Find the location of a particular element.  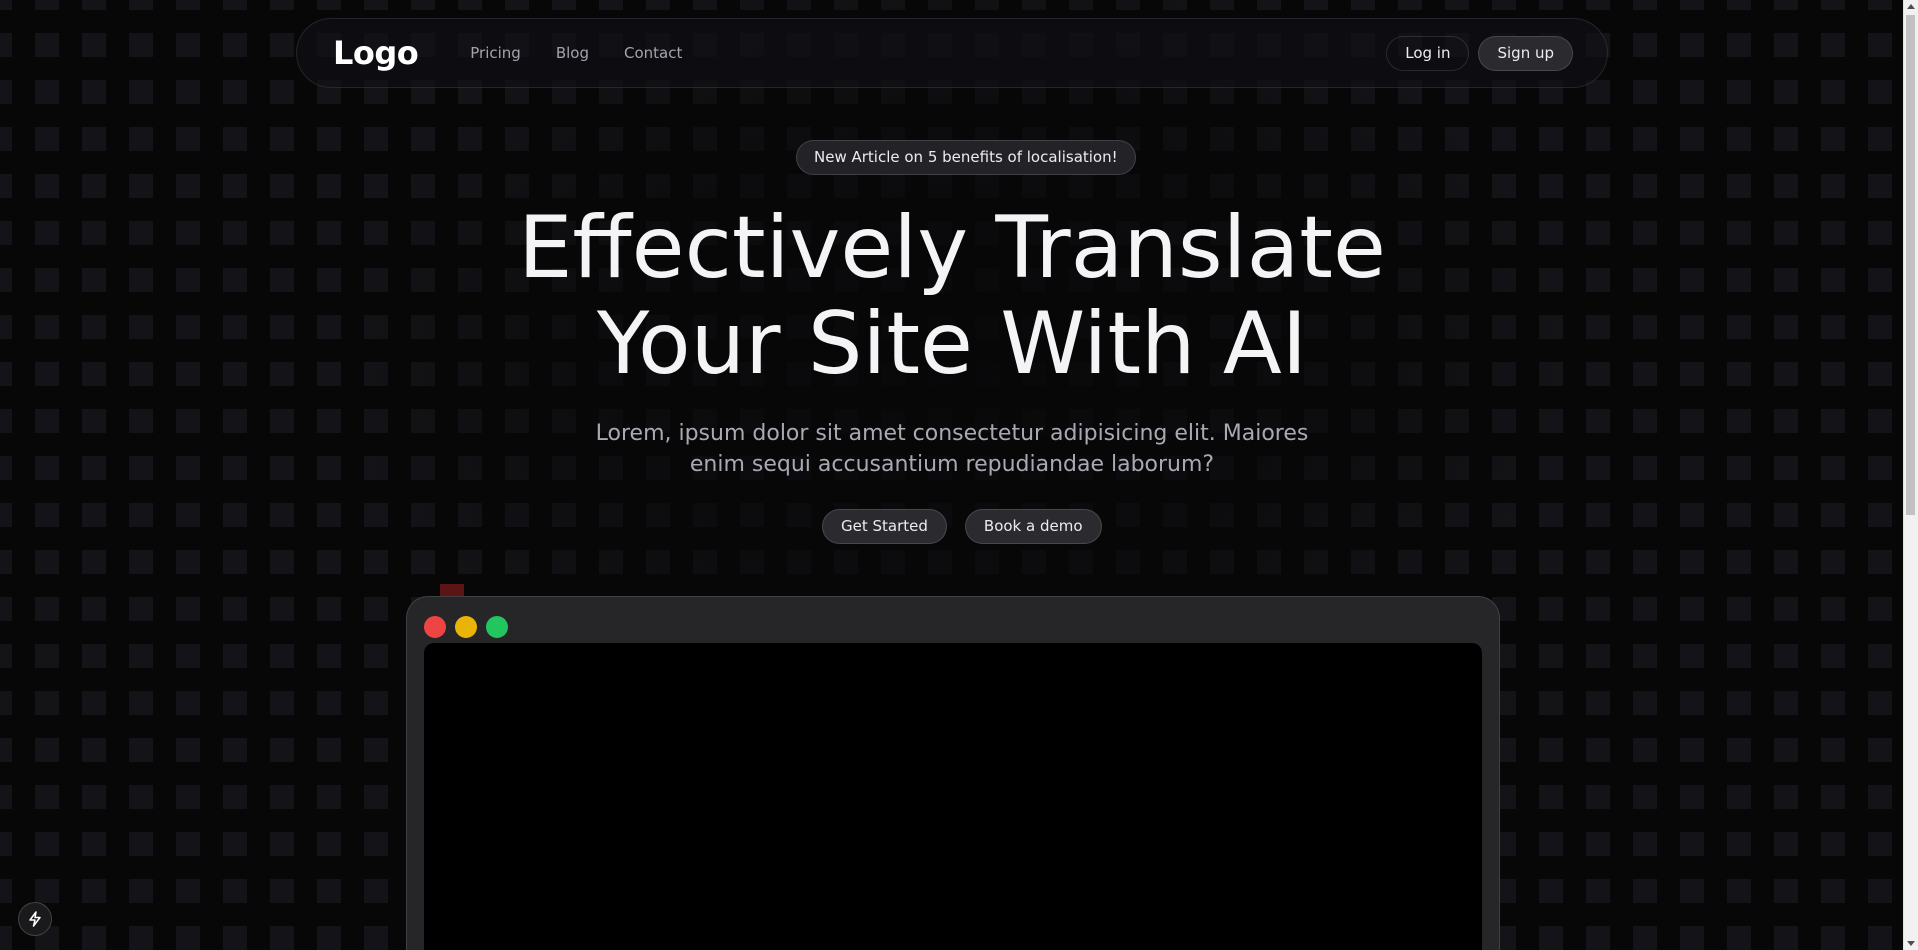

nav-link-blog: Blog is located at coordinates (572, 53).